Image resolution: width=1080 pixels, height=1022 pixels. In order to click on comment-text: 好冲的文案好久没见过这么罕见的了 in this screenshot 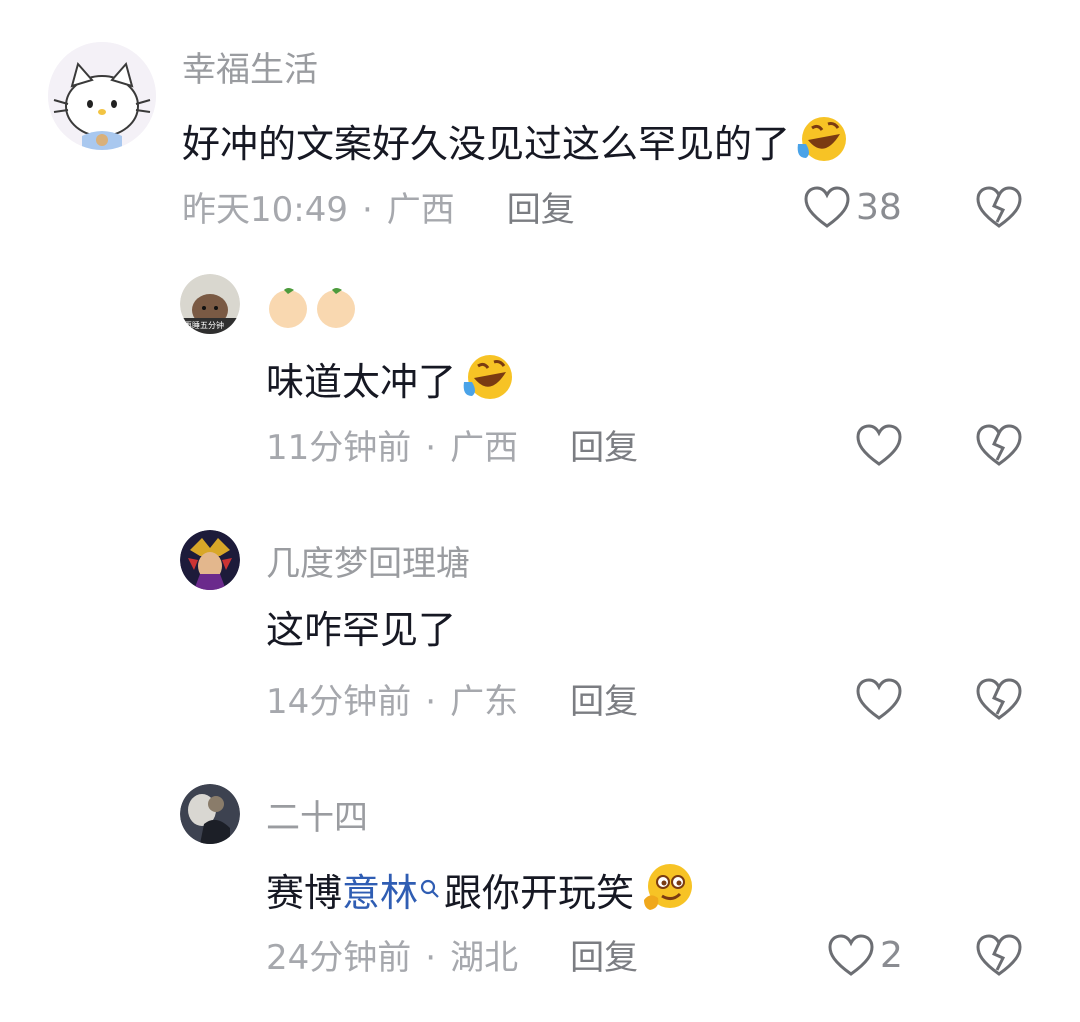, I will do `click(517, 143)`.